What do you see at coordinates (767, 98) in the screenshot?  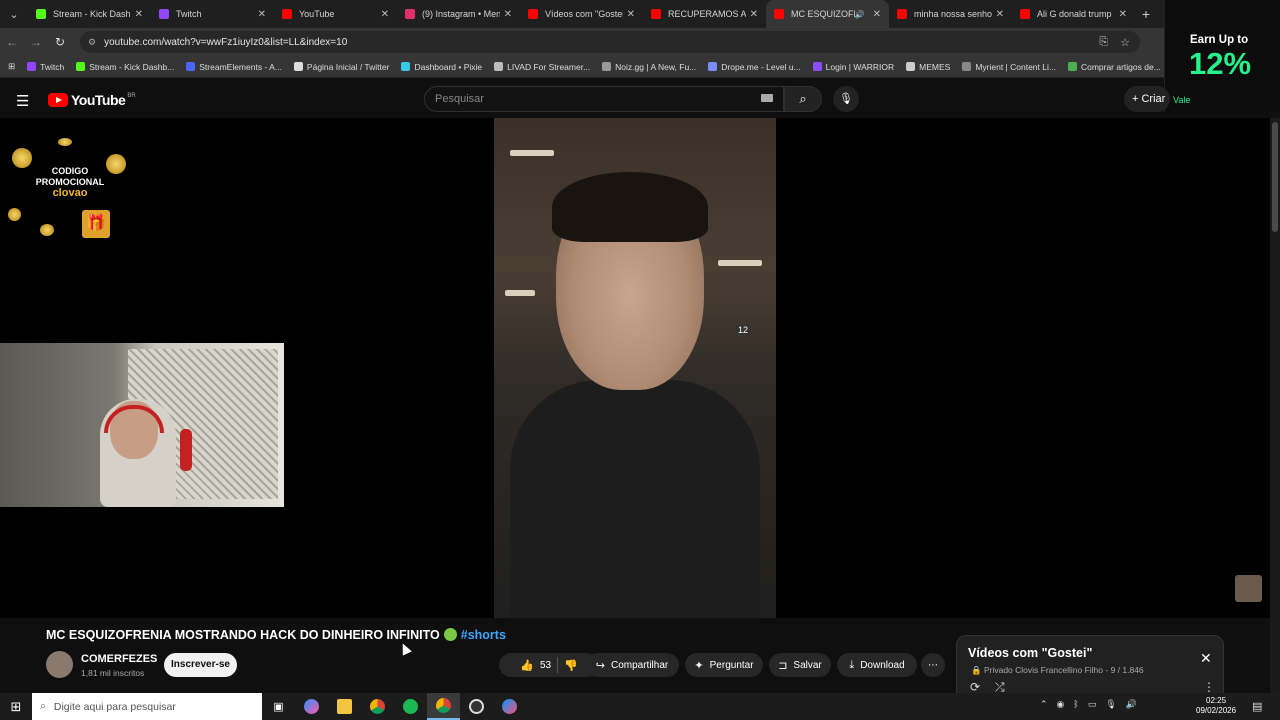 I see `keyboard-icon` at bounding box center [767, 98].